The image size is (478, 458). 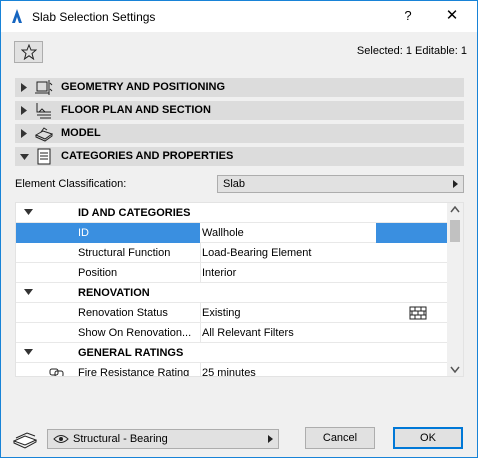 I want to click on title-bar: Slab Selection Settings ? ✕, so click(x=239, y=16).